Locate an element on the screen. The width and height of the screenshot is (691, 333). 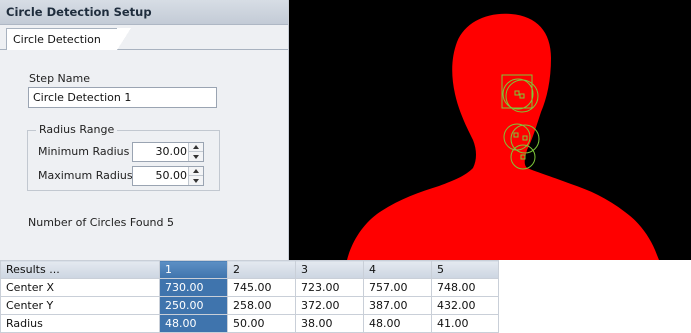
row-label-radius: Radius is located at coordinates (80, 323).